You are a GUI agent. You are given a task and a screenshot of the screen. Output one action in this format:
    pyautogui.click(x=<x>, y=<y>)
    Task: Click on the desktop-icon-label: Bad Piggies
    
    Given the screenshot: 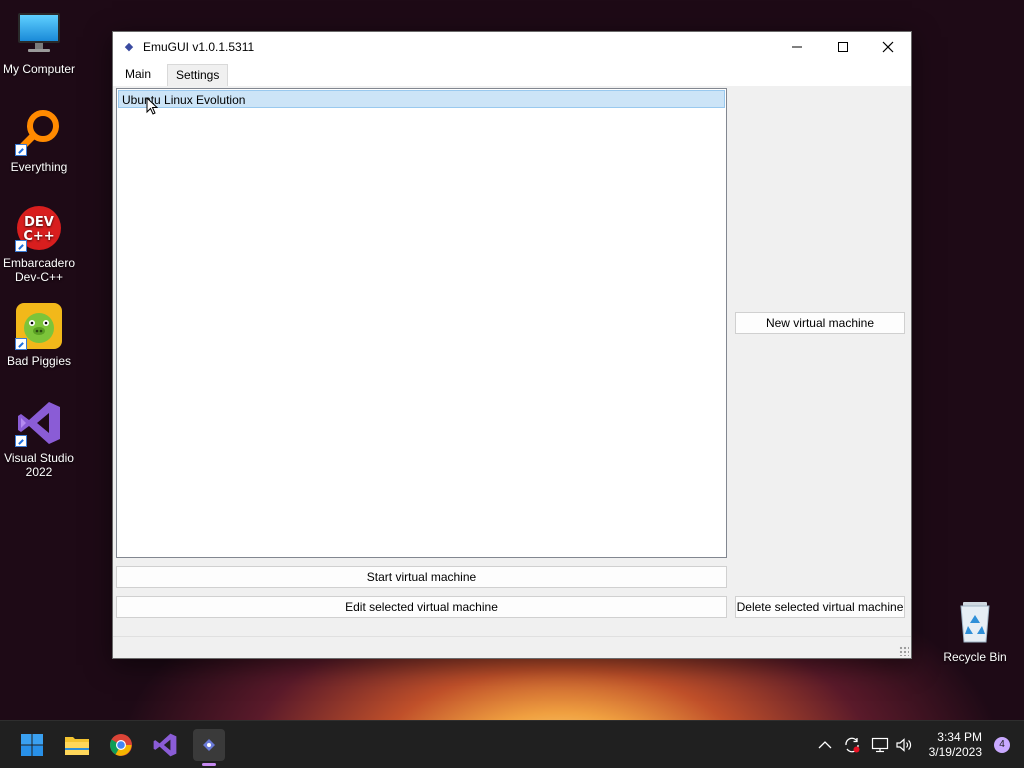 What is the action you would take?
    pyautogui.click(x=39, y=361)
    